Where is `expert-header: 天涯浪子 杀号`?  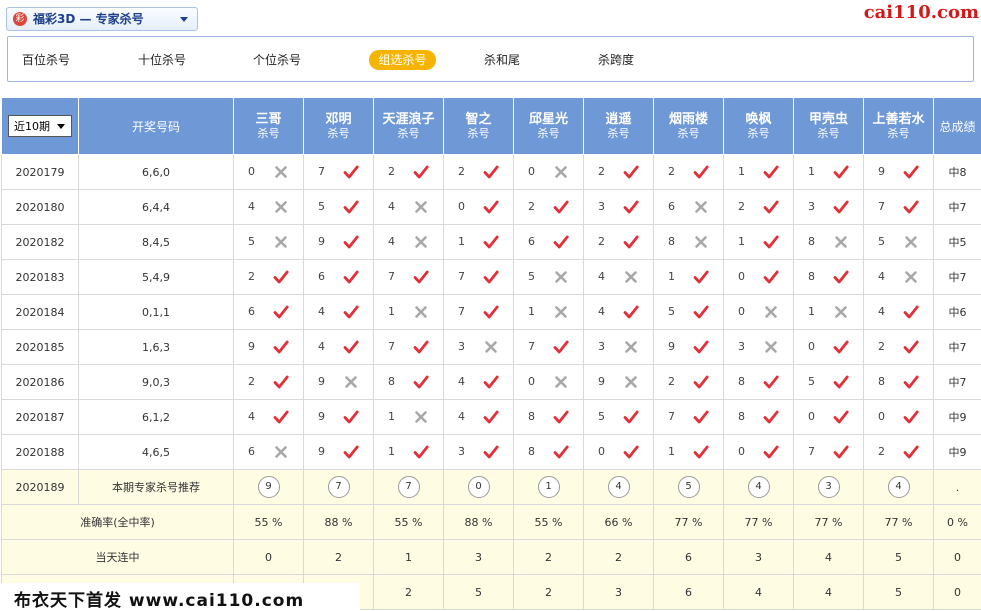
expert-header: 天涯浪子 杀号 is located at coordinates (408, 126).